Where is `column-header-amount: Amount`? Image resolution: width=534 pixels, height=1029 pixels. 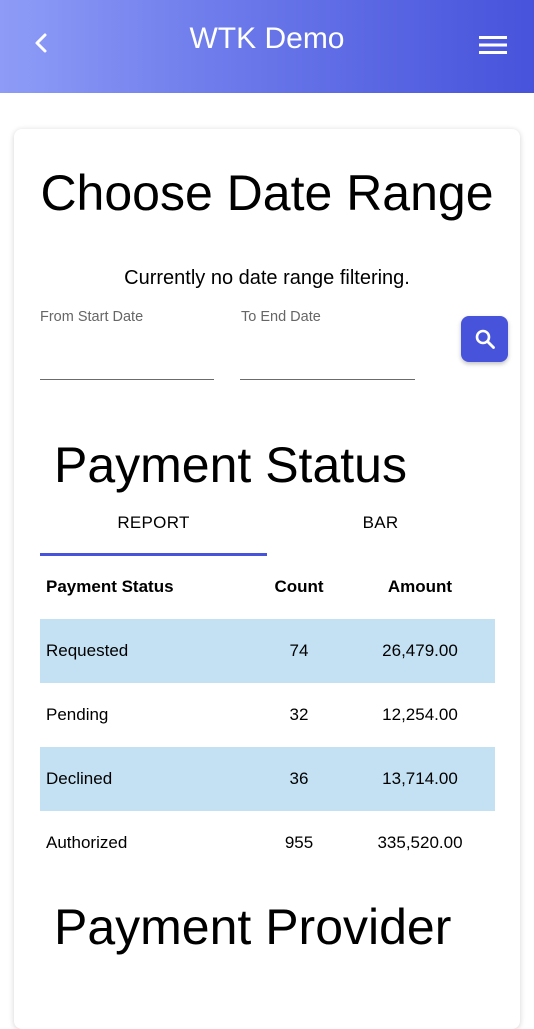
column-header-amount: Amount is located at coordinates (420, 586).